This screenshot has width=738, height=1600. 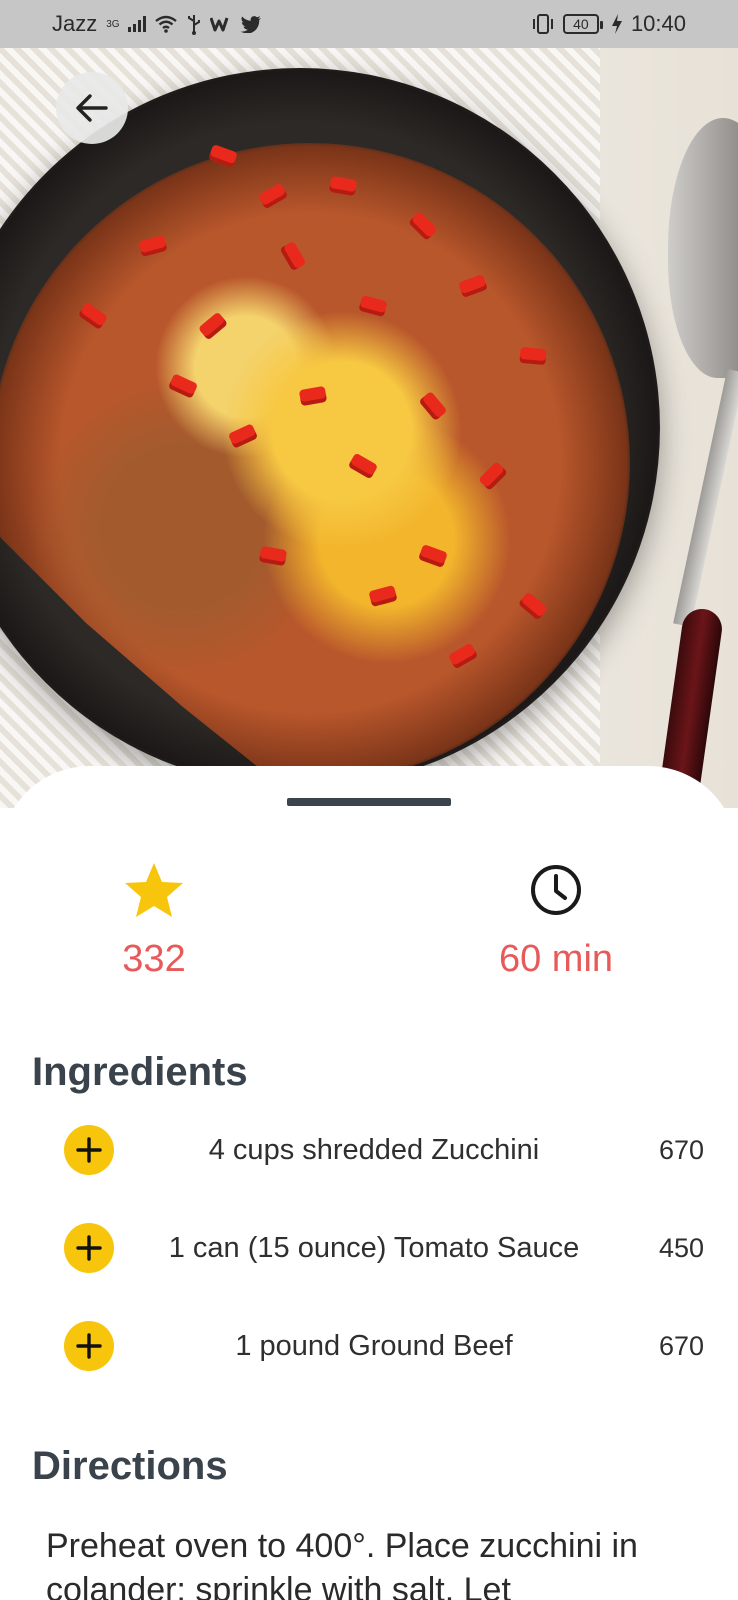 I want to click on rating-value: 332, so click(x=154, y=959).